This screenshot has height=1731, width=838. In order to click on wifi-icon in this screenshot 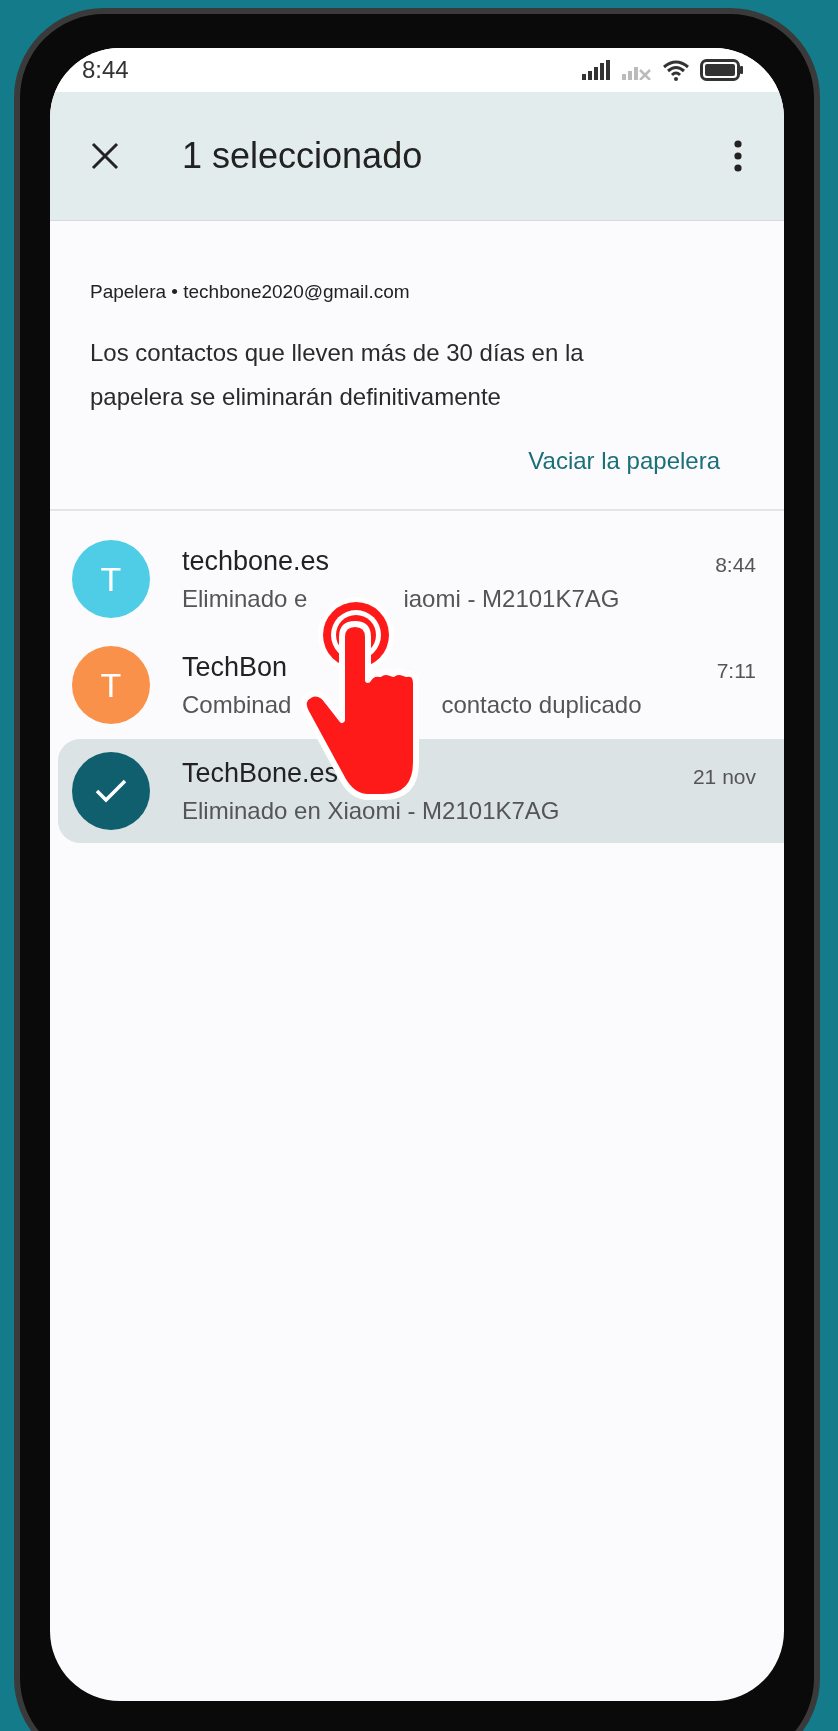, I will do `click(676, 70)`.